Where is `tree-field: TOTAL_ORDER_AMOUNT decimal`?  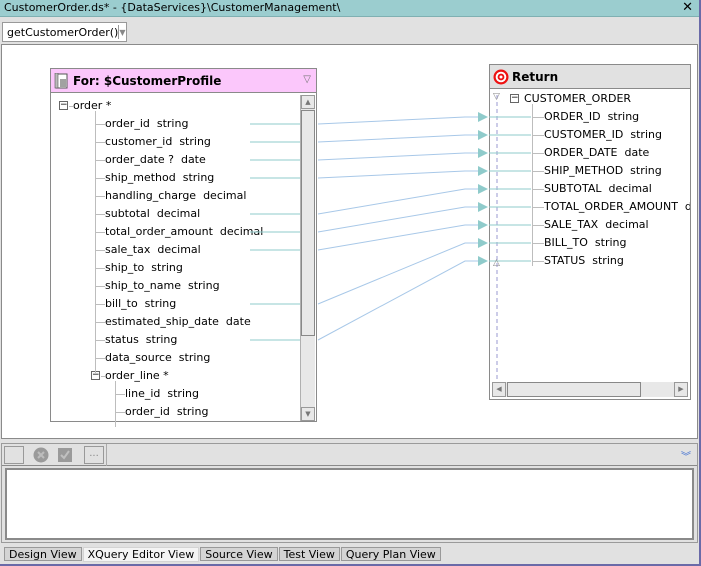 tree-field: TOTAL_ORDER_AMOUNT decimal is located at coordinates (617, 207).